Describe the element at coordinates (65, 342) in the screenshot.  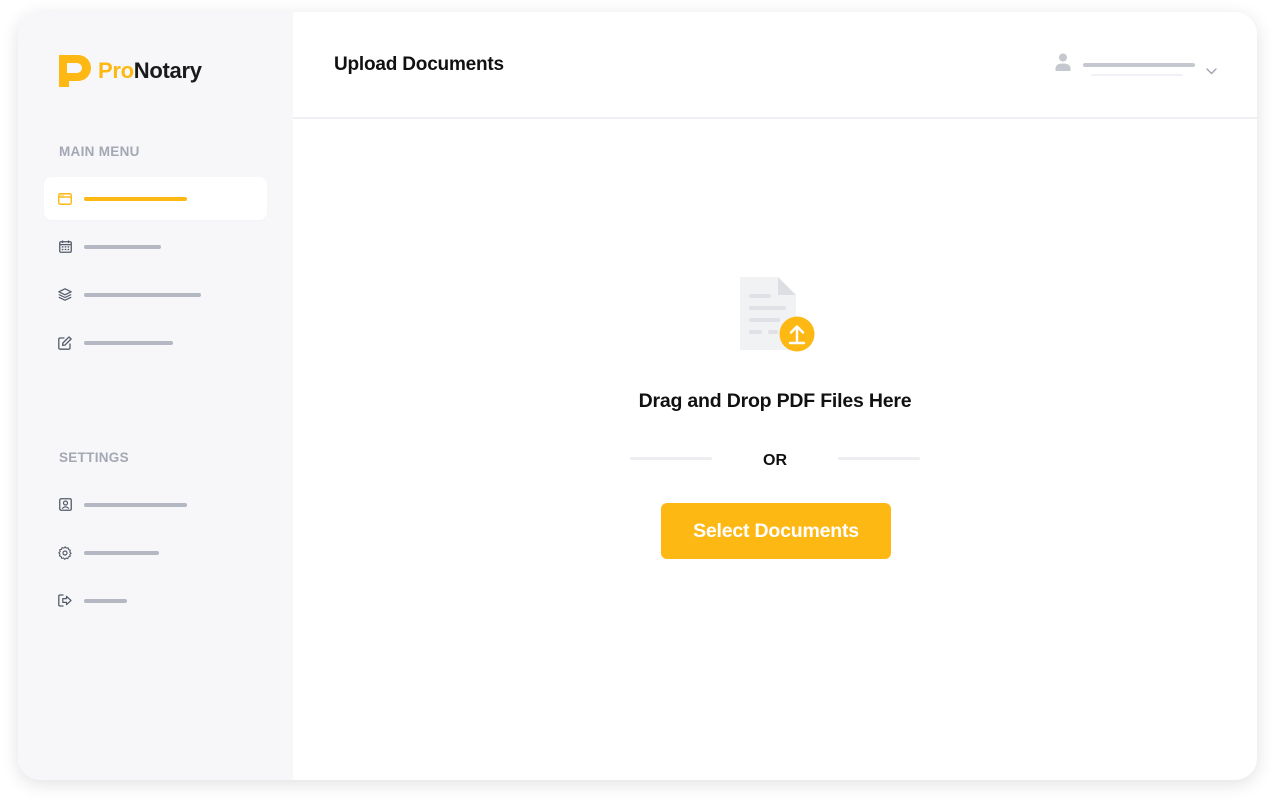
I see `edit-icon` at that location.